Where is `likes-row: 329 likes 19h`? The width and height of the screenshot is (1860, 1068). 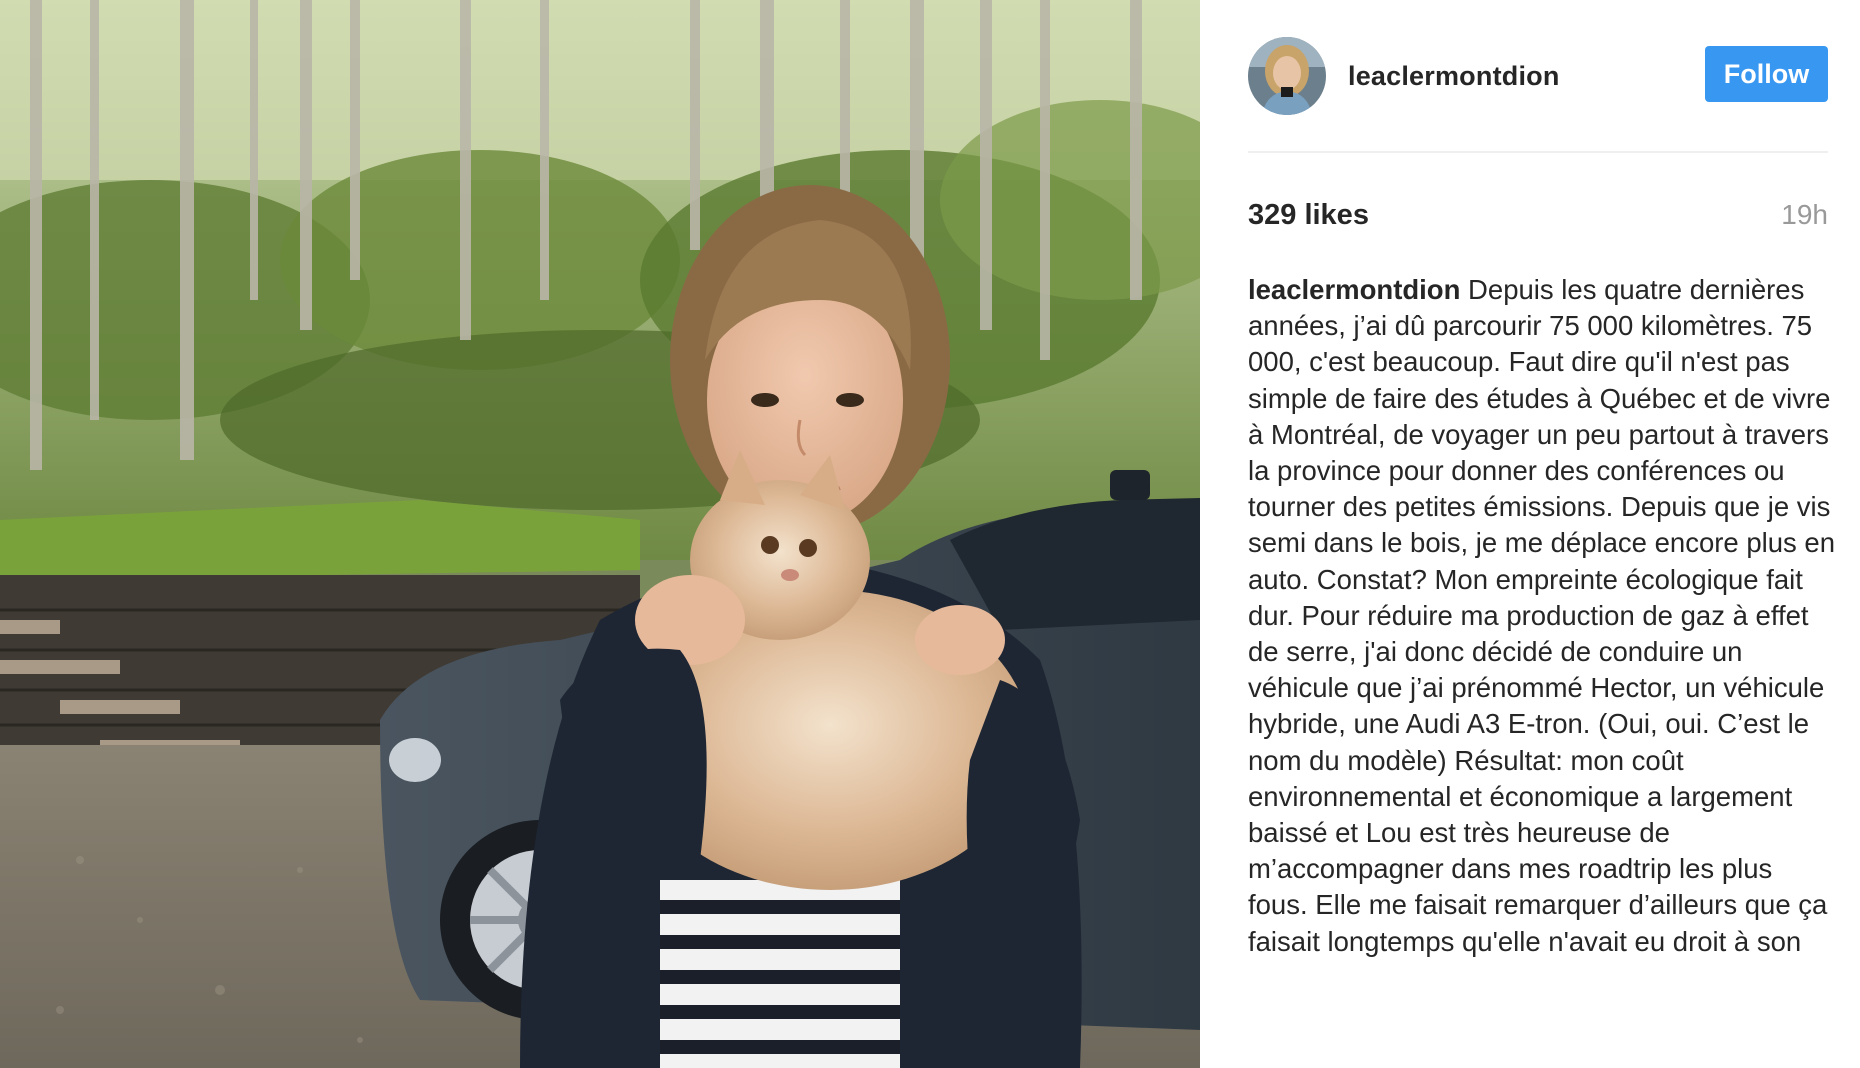 likes-row: 329 likes 19h is located at coordinates (1538, 215).